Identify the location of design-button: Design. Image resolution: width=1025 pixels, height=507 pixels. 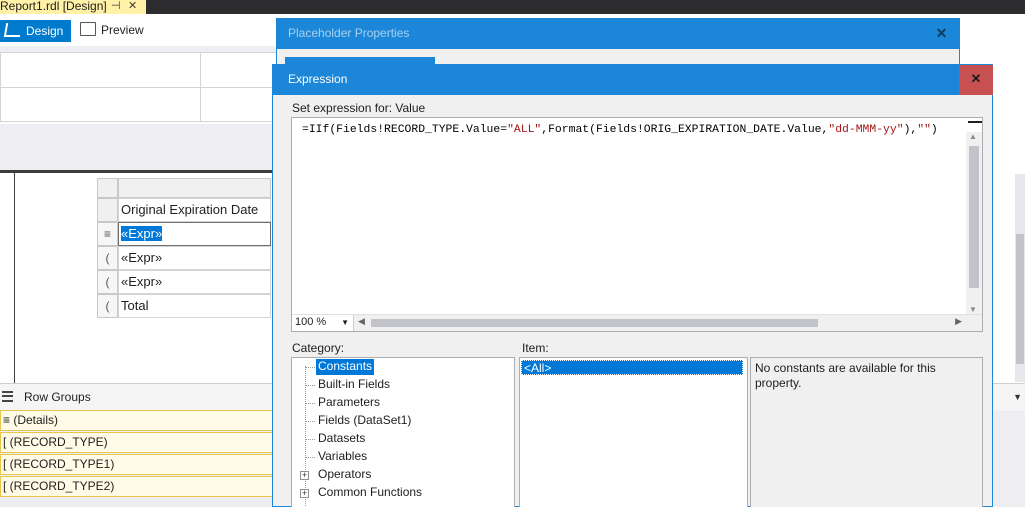
(35, 31).